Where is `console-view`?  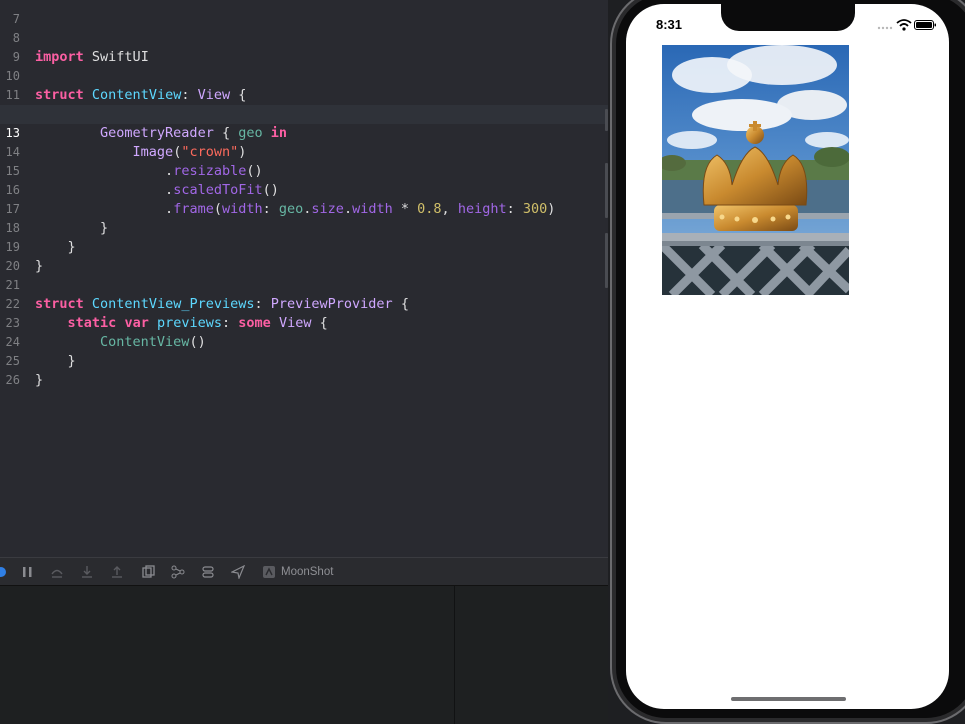 console-view is located at coordinates (531, 655).